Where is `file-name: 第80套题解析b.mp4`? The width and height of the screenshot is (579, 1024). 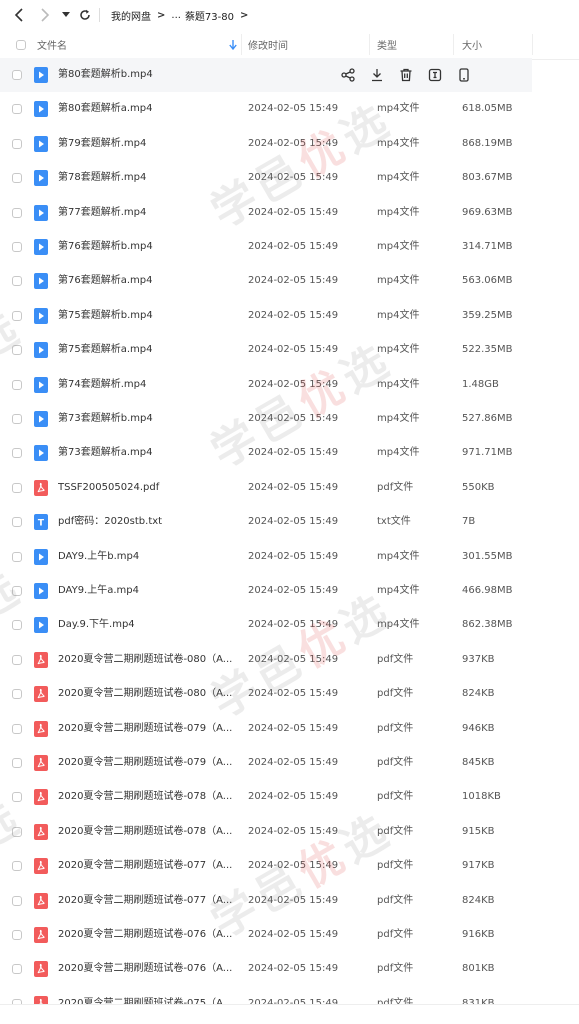 file-name: 第80套题解析b.mp4 is located at coordinates (149, 75).